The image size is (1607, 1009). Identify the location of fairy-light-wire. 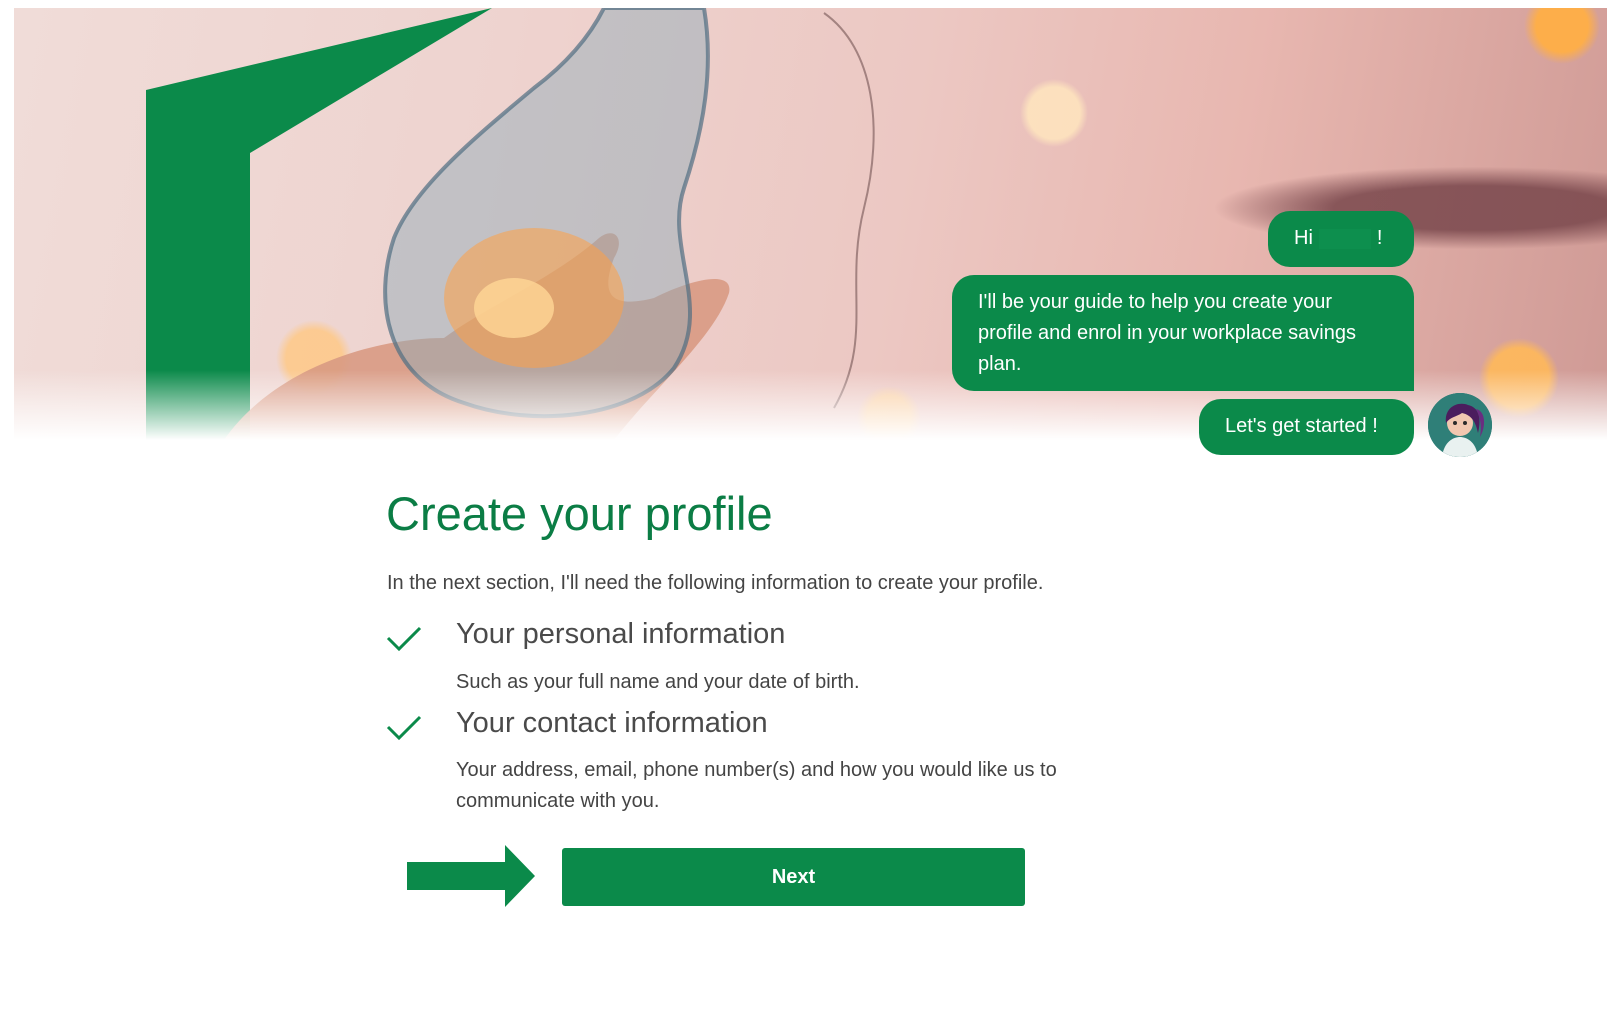
(849, 210).